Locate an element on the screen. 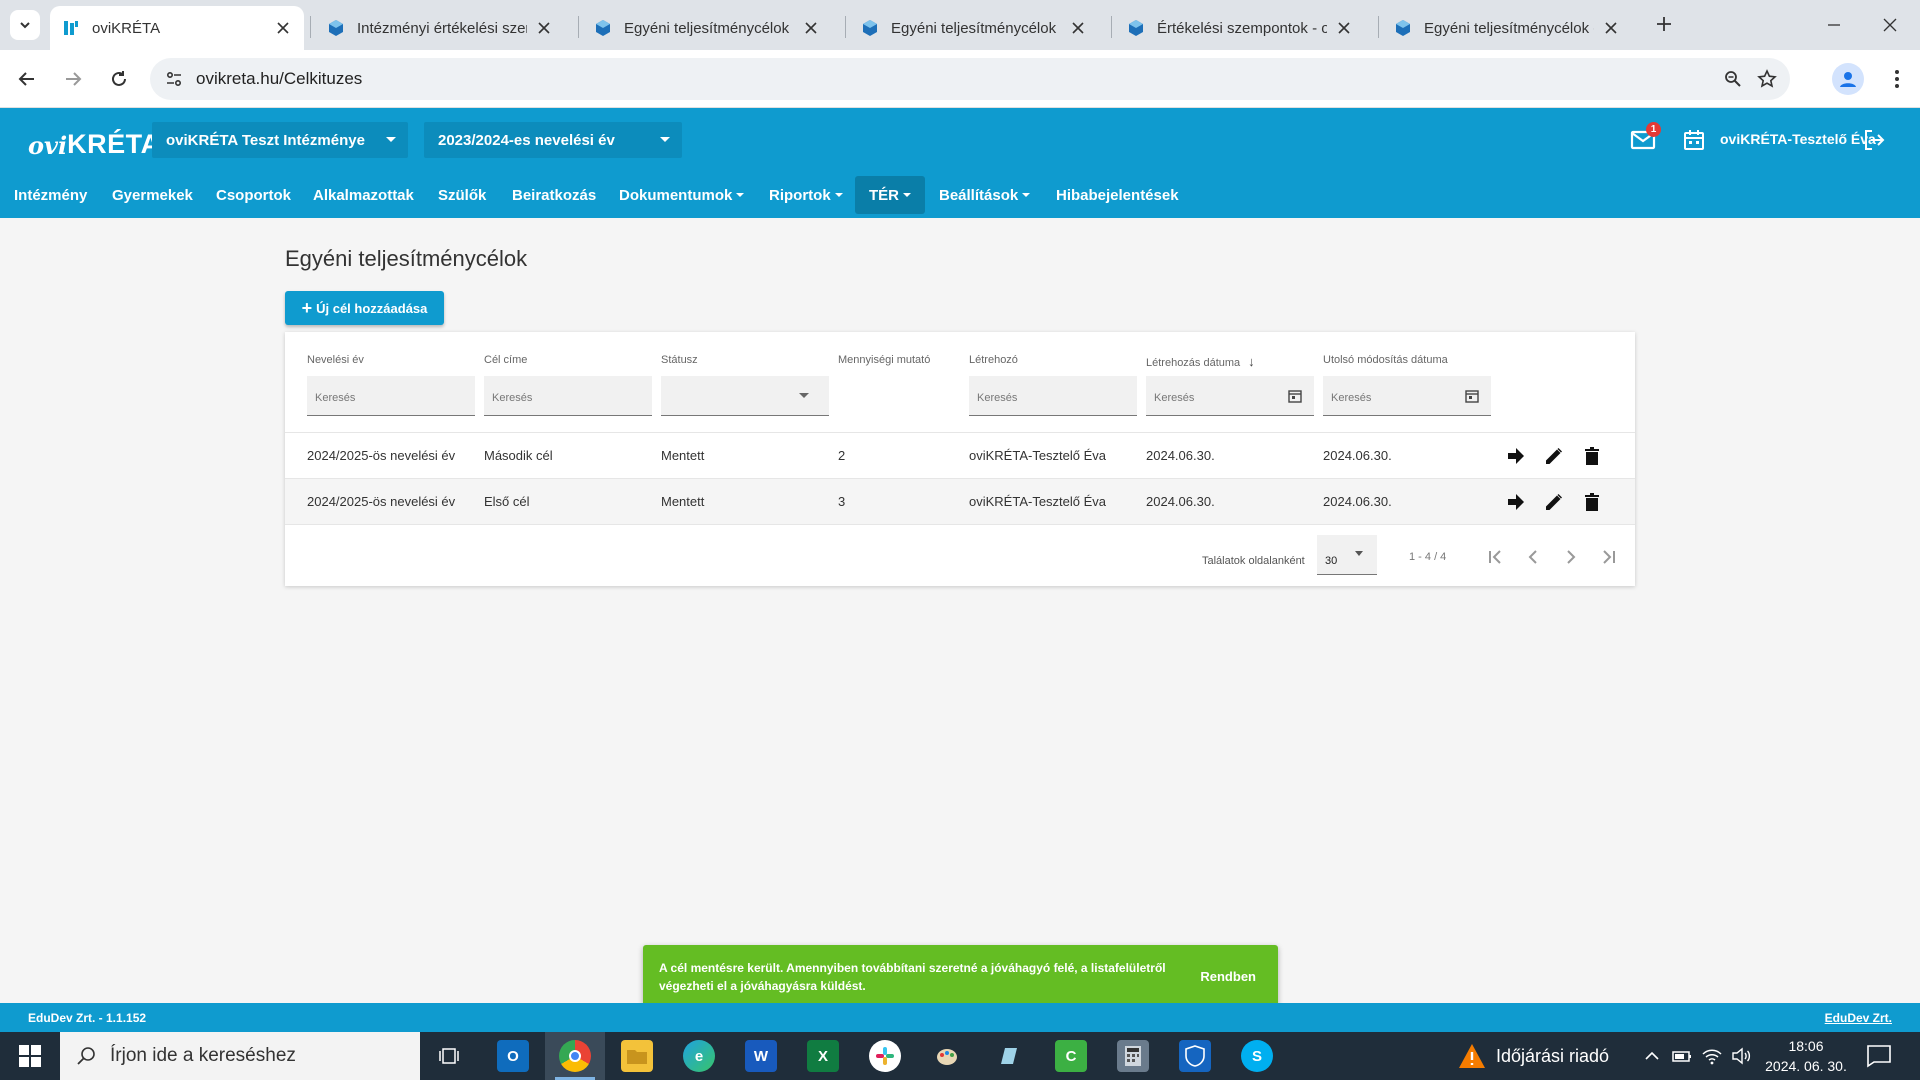  browser-menu-button is located at coordinates (1897, 79).